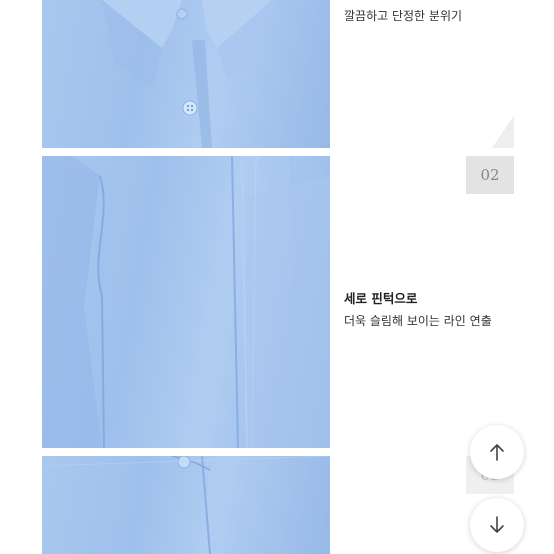 The height and width of the screenshot is (554, 554). I want to click on scroll-up-button, so click(497, 452).